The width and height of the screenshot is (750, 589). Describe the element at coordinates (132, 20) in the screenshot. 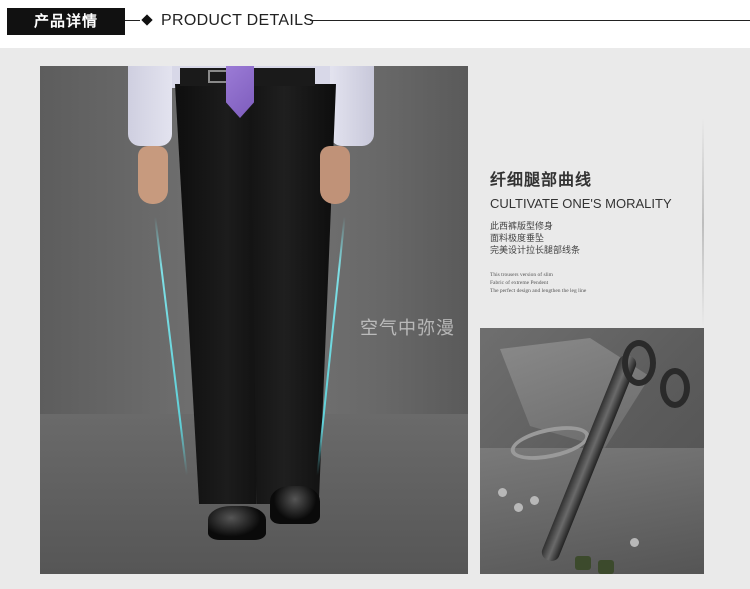

I see `header-divider-left` at that location.